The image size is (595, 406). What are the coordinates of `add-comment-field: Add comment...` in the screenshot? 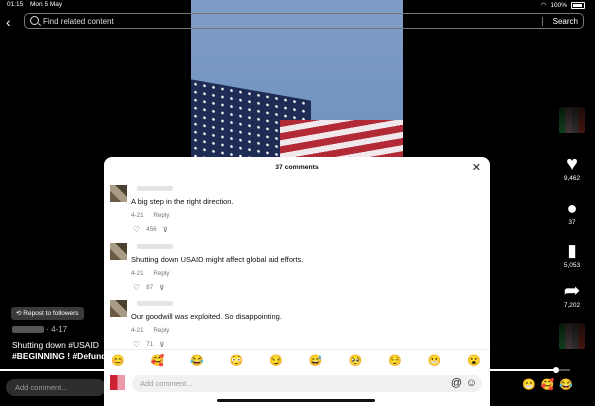 It's located at (56, 387).